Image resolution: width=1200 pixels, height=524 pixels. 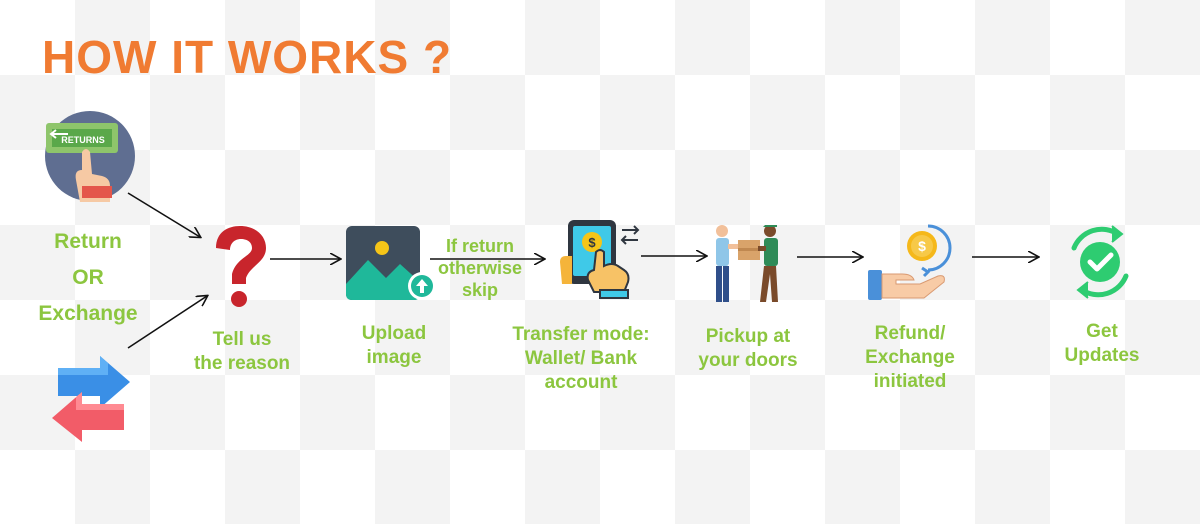 What do you see at coordinates (600, 259) in the screenshot?
I see `mobile-payment-icon: $` at bounding box center [600, 259].